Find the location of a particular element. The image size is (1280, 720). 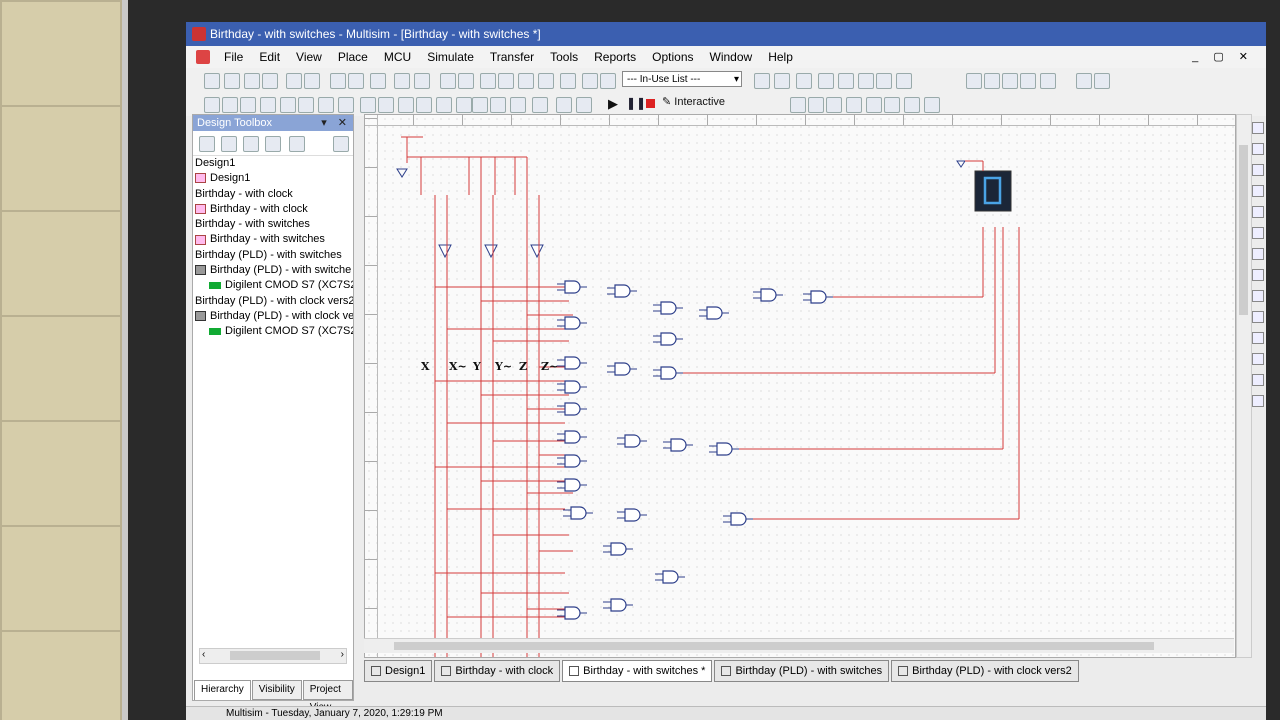

in-use-list-dropdown: --- In-Use List --- ▾ is located at coordinates (682, 79).